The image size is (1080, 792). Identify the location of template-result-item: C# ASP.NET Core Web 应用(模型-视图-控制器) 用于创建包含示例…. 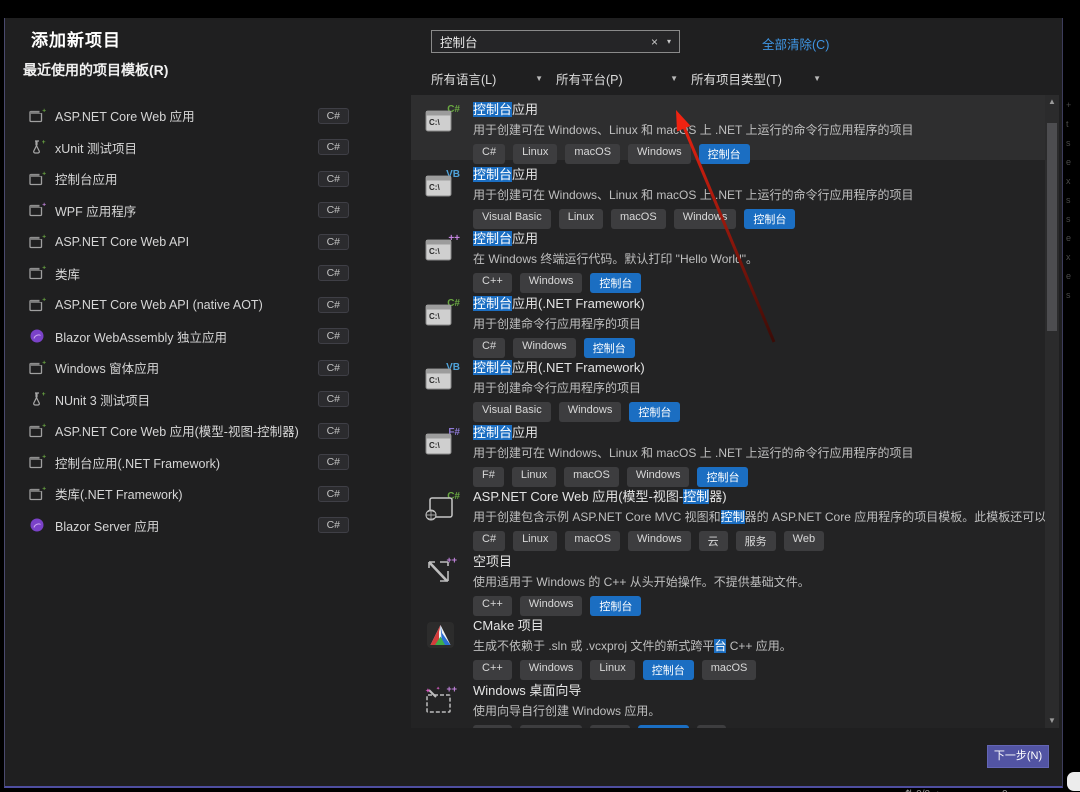
(728, 516).